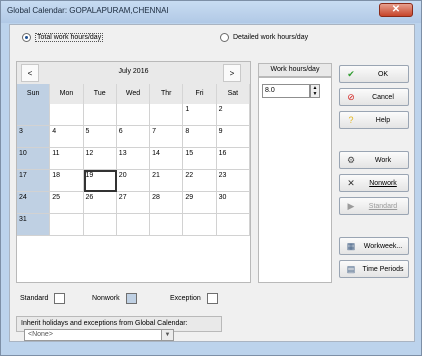  What do you see at coordinates (167, 159) in the screenshot?
I see `calendar-day-cell: 14` at bounding box center [167, 159].